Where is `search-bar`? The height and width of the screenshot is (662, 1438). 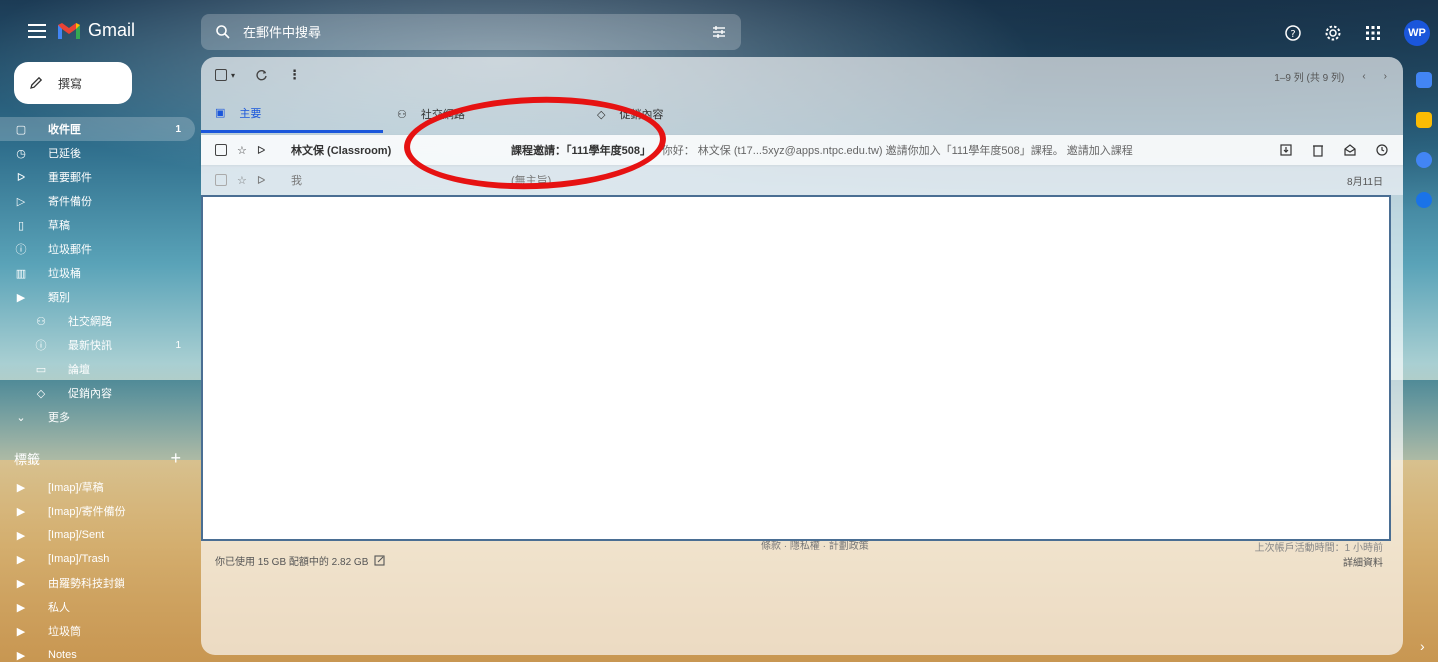
search-bar is located at coordinates (471, 32).